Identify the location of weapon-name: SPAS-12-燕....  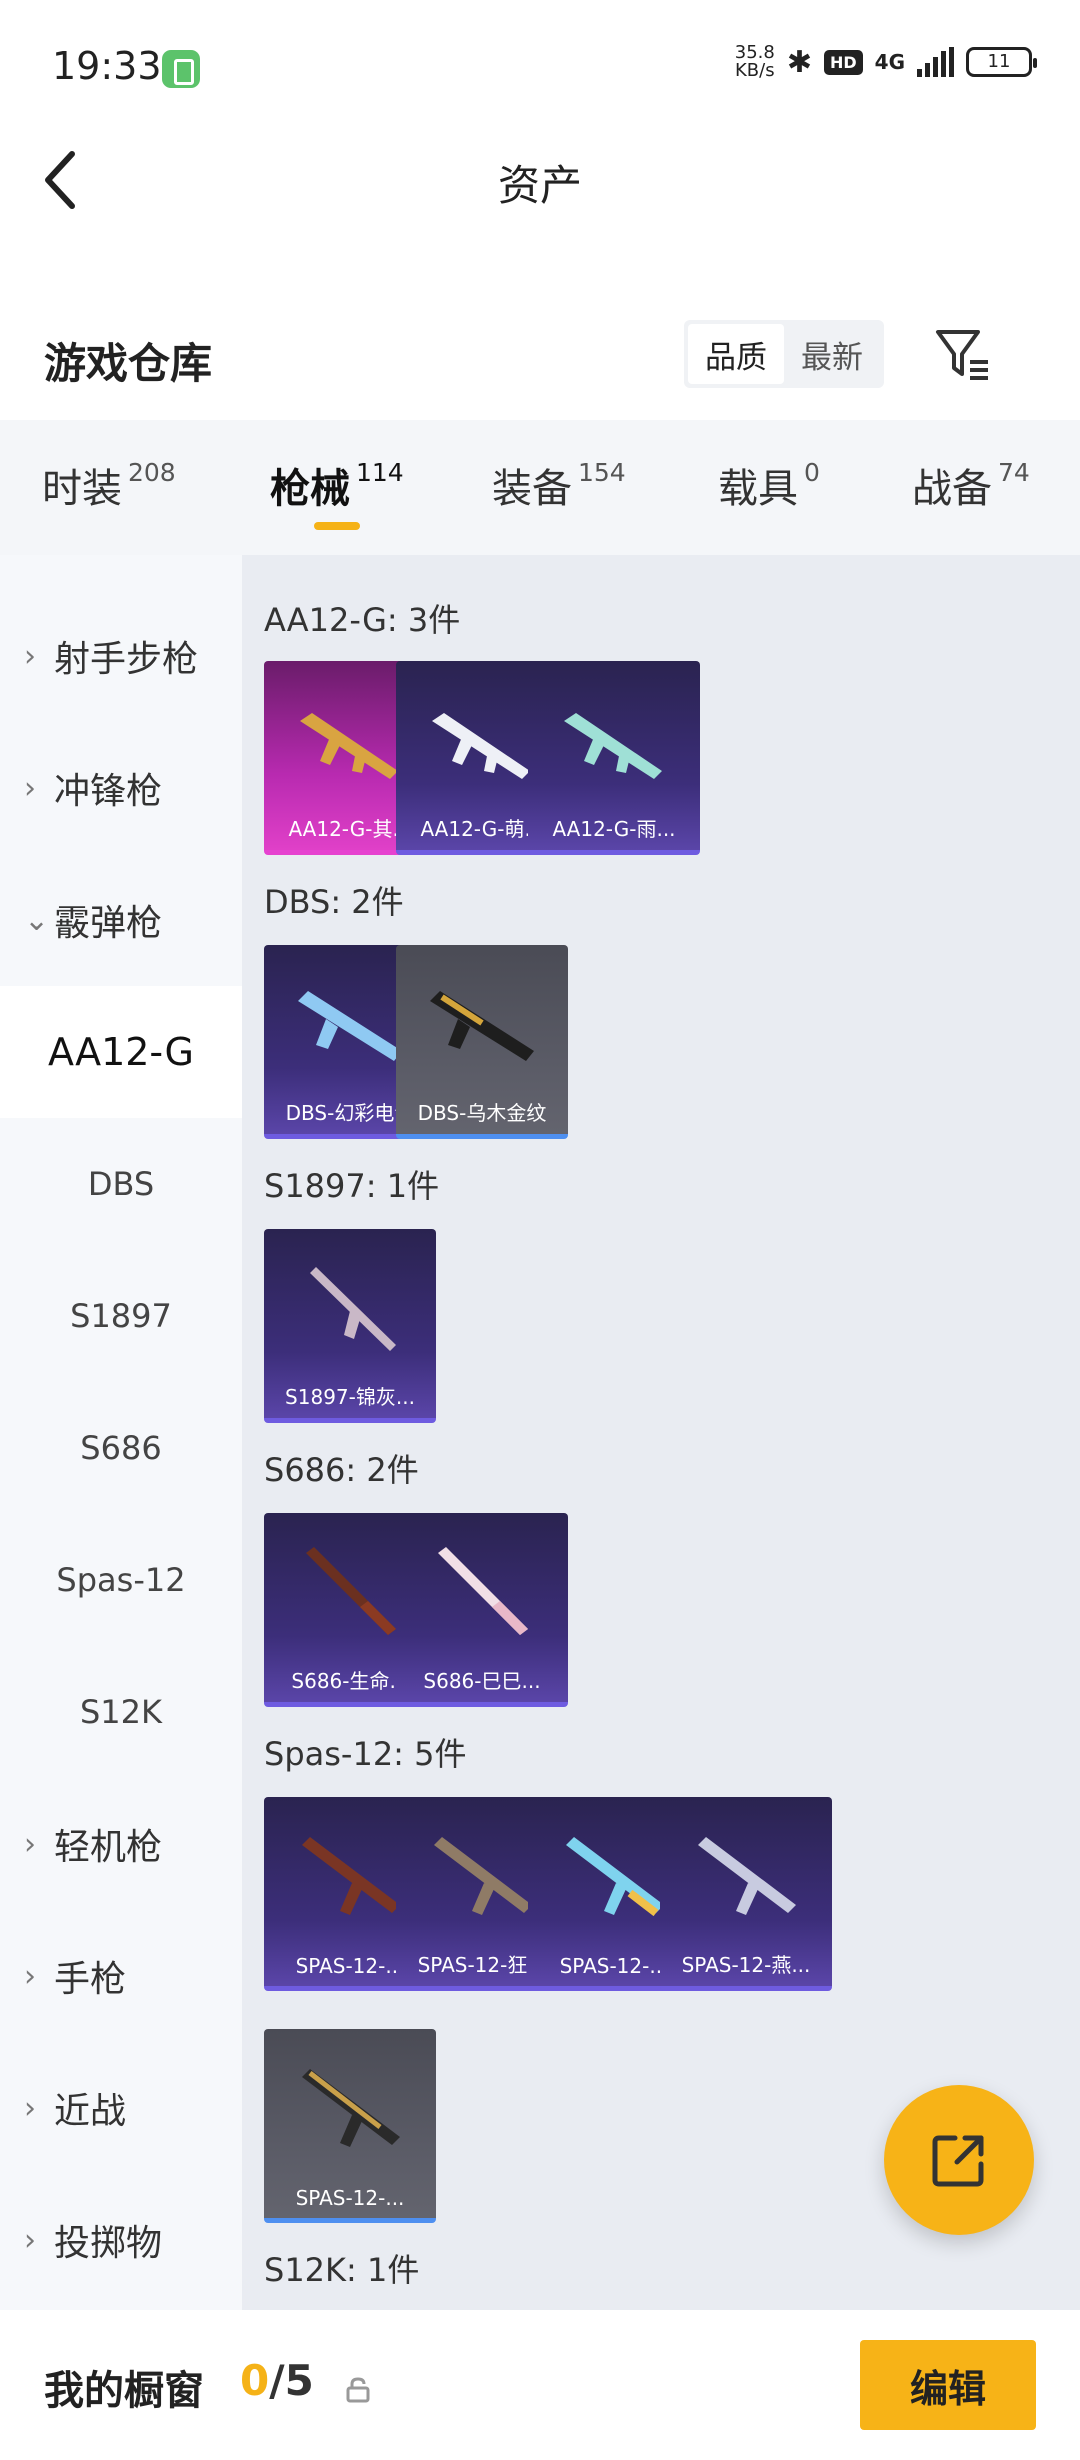
(746, 1965).